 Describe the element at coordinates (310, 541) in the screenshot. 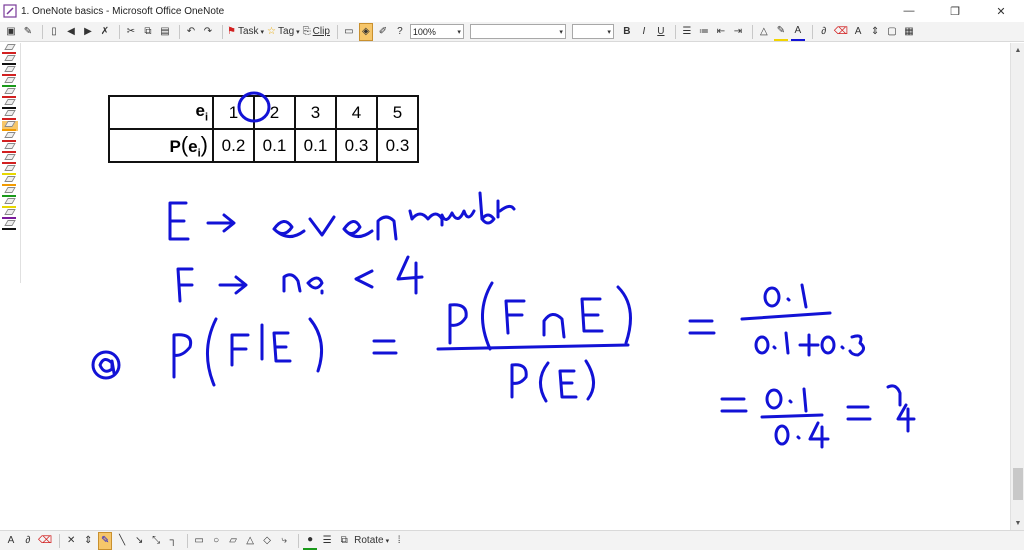

I see `pen-color-icon: ●` at that location.